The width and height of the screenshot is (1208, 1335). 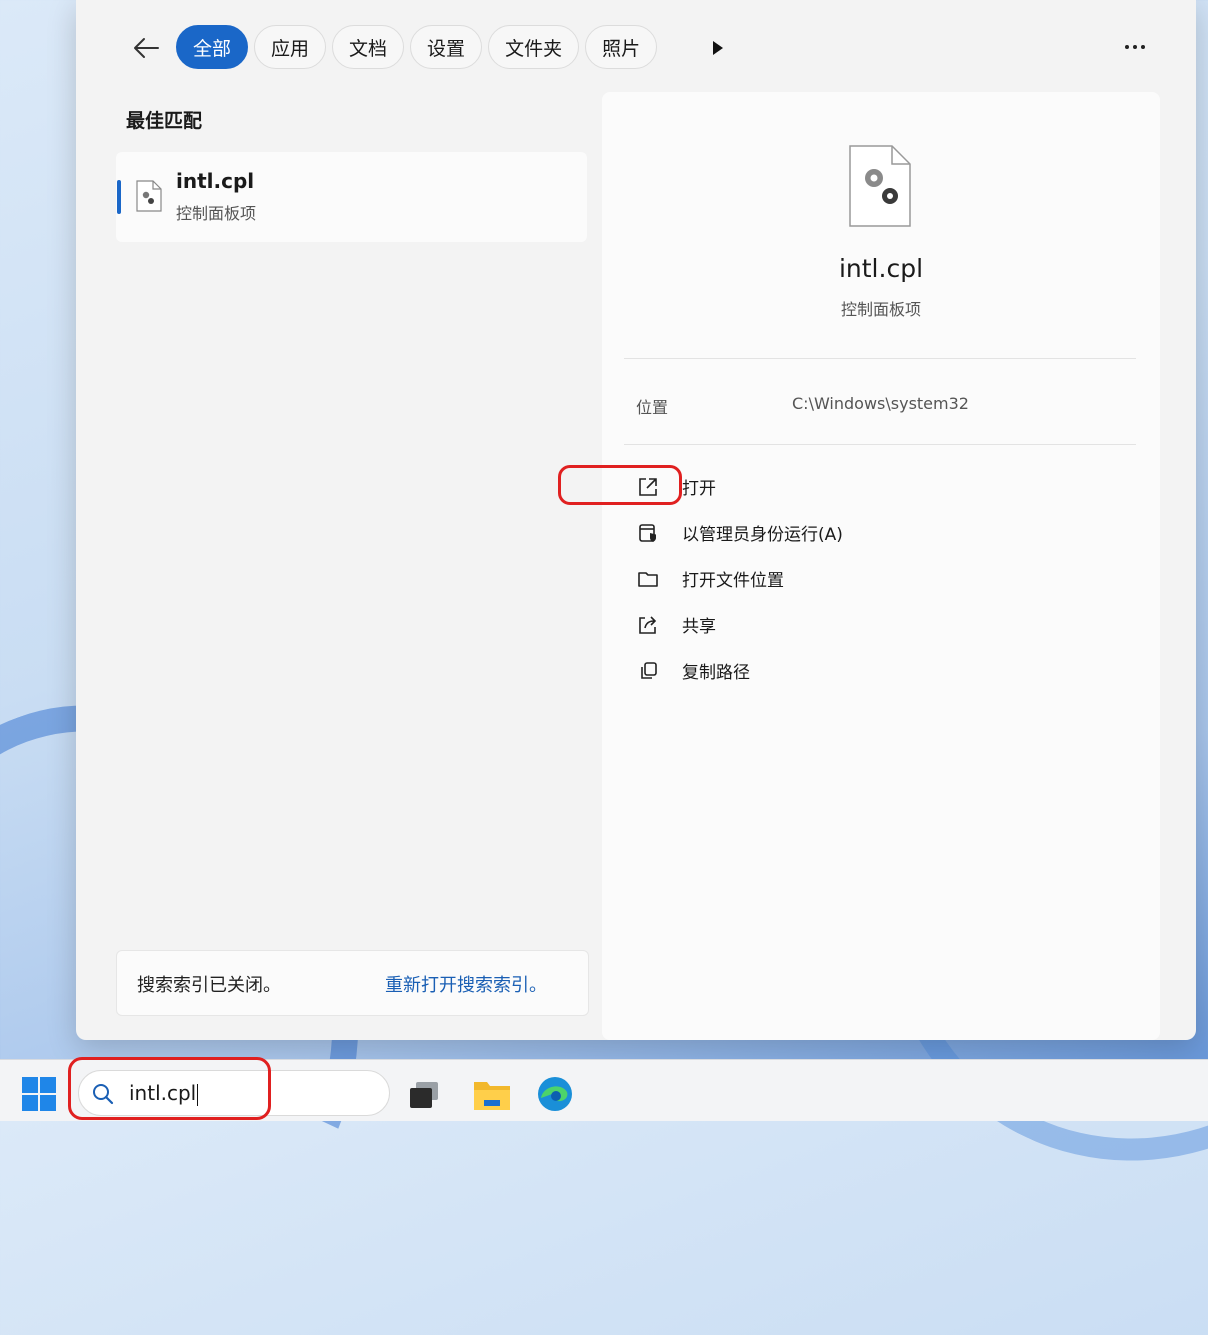 I want to click on file-explorer-icon, so click(x=492, y=1094).